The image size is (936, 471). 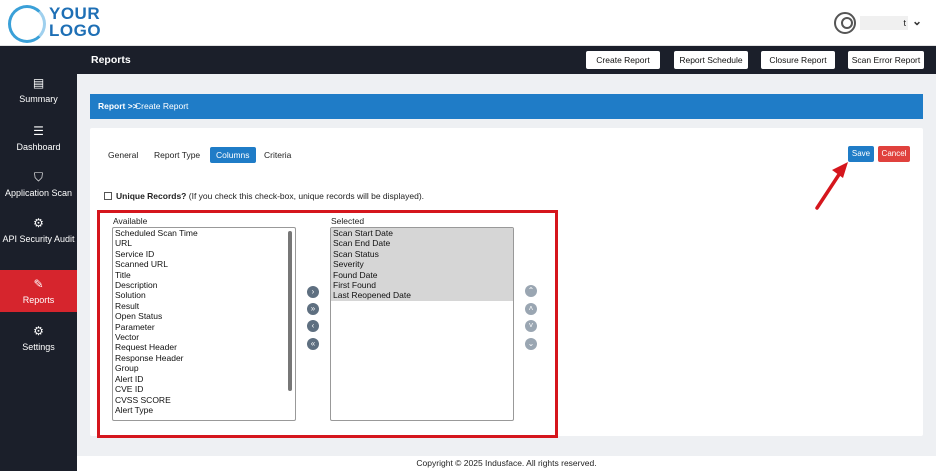 I want to click on move-left-icon: ‹, so click(x=313, y=326).